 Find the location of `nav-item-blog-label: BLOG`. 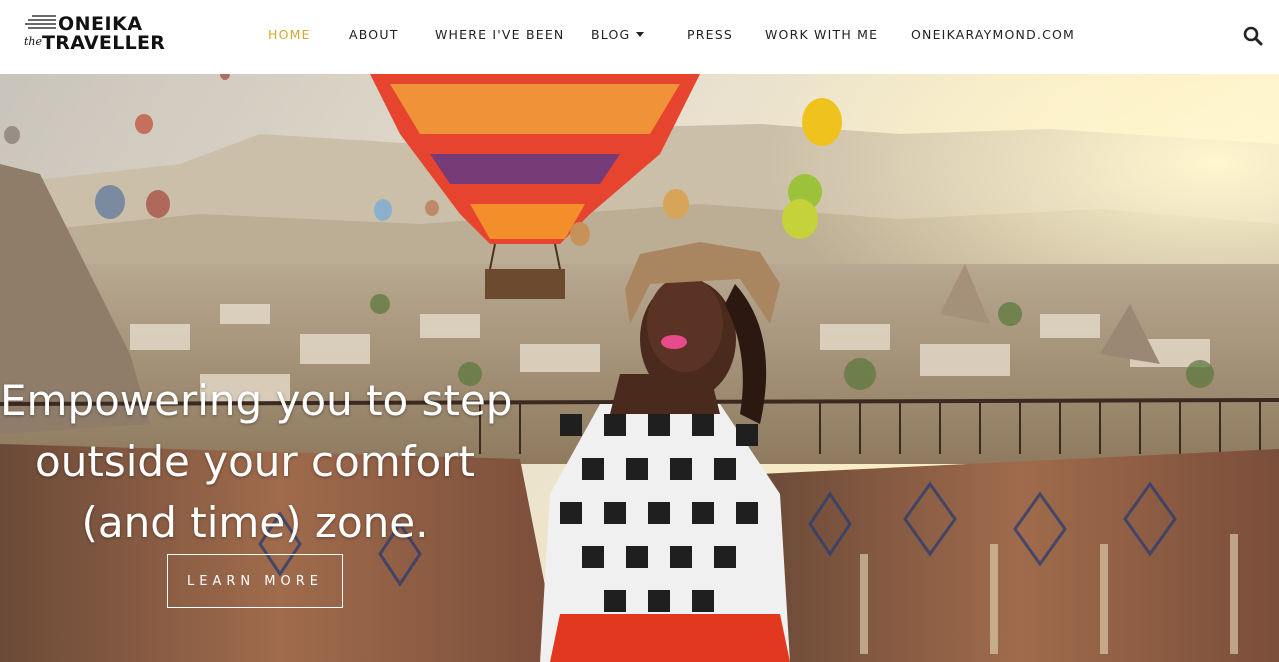

nav-item-blog-label: BLOG is located at coordinates (611, 34).